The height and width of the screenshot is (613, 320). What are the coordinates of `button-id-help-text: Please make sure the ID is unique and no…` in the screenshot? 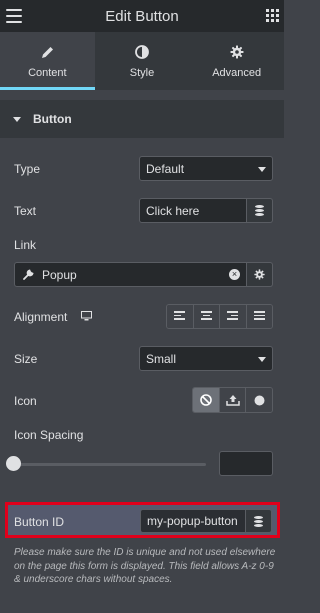 It's located at (145, 566).